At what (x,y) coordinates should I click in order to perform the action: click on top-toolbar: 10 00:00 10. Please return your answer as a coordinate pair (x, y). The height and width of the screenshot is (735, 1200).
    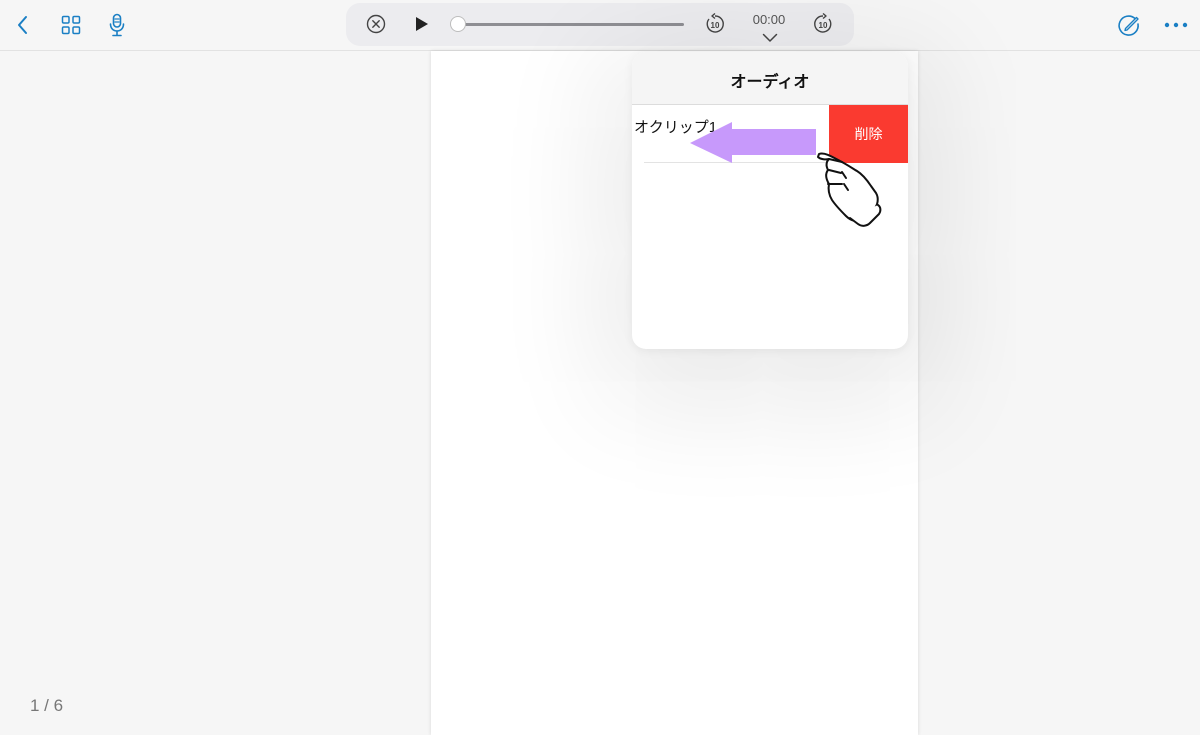
    Looking at the image, I should click on (600, 25).